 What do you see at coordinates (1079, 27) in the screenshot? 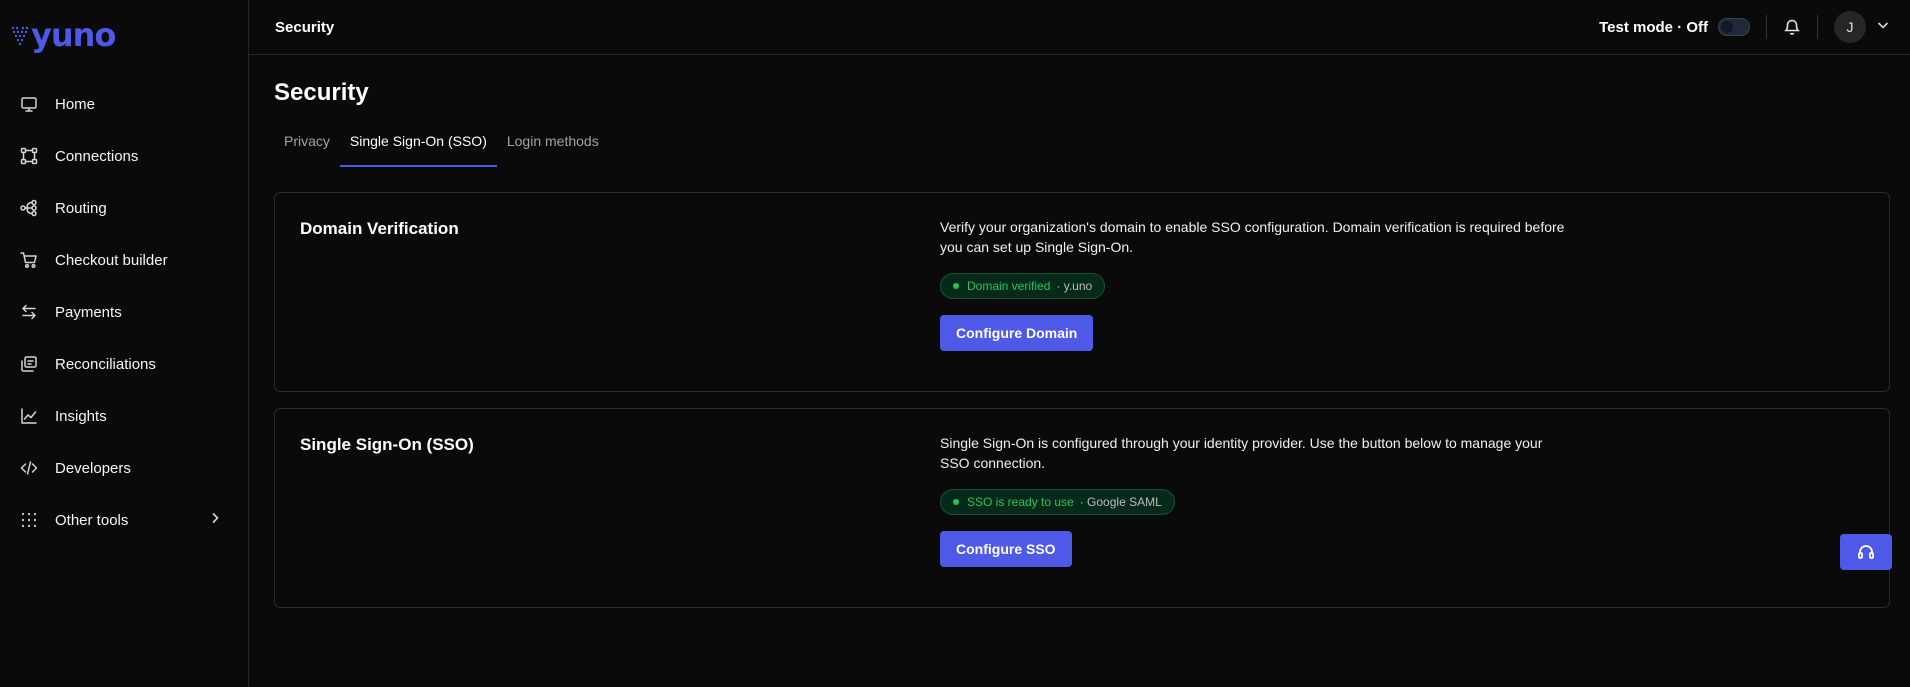
I see `topbar: Security Test mode · Off J` at bounding box center [1079, 27].